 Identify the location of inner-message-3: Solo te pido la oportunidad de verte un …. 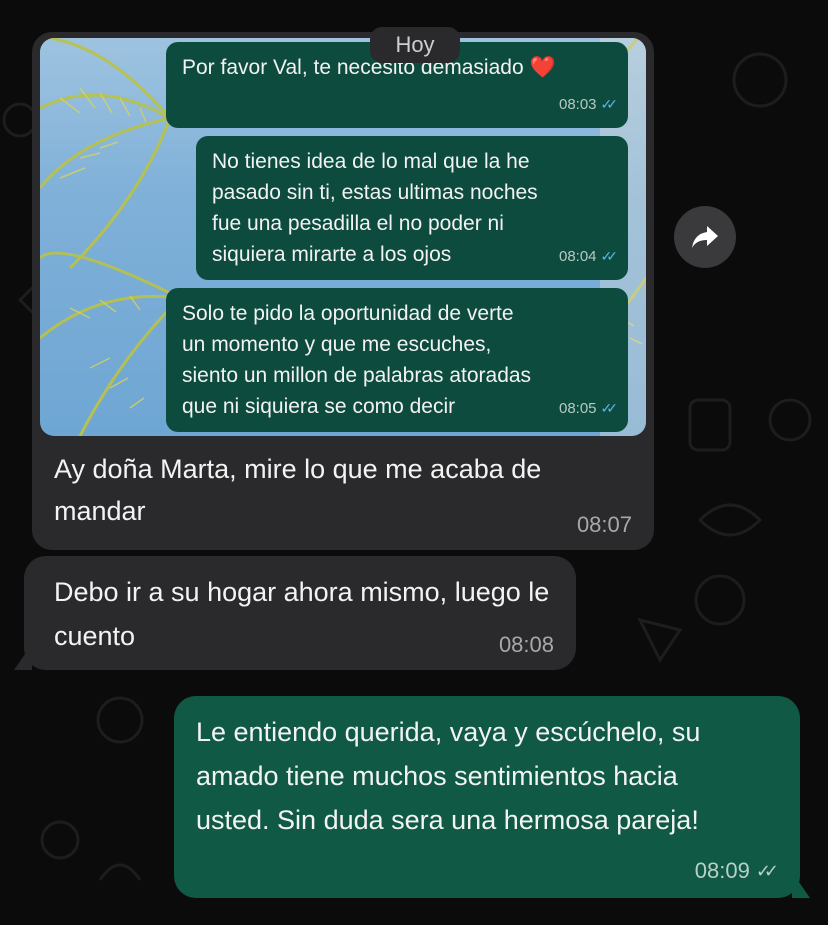
(397, 360).